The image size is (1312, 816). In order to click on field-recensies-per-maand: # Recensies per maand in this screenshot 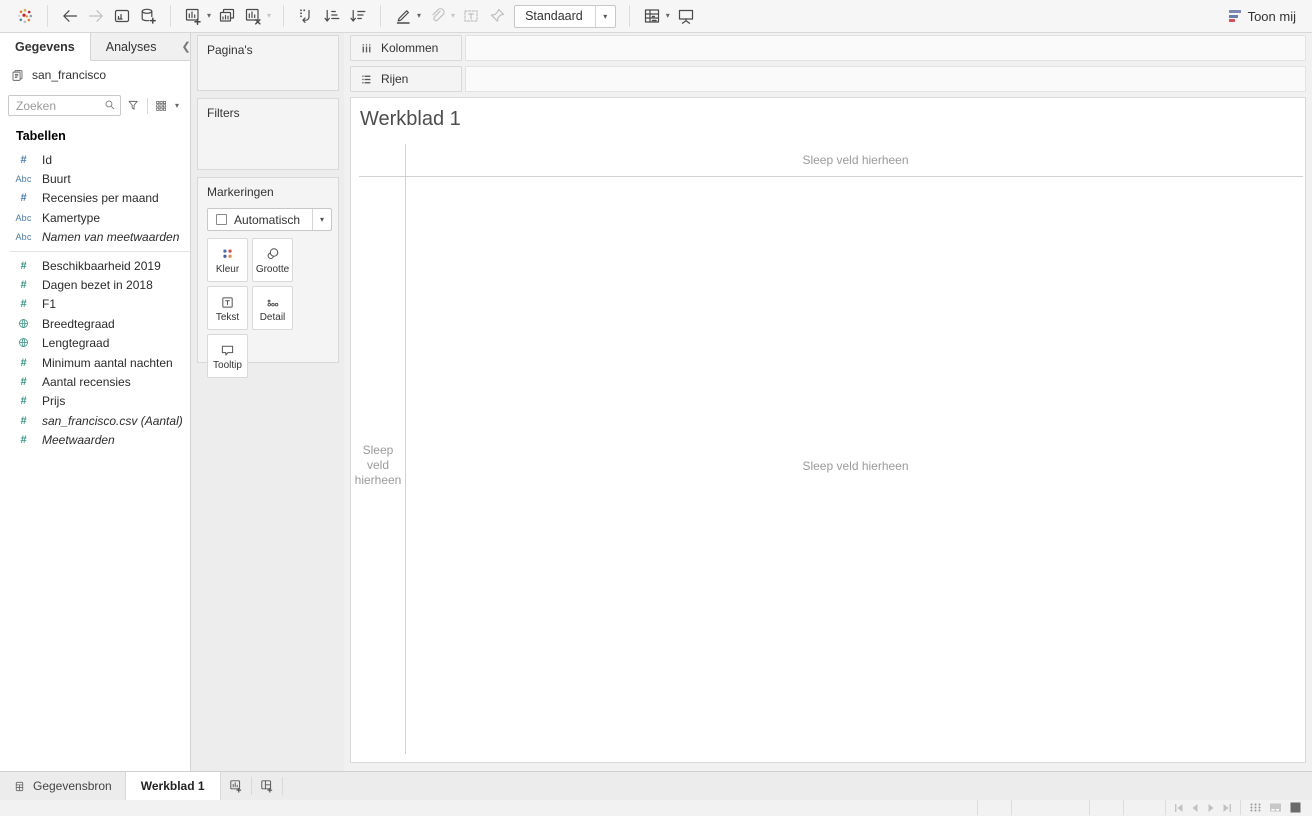, I will do `click(95, 198)`.